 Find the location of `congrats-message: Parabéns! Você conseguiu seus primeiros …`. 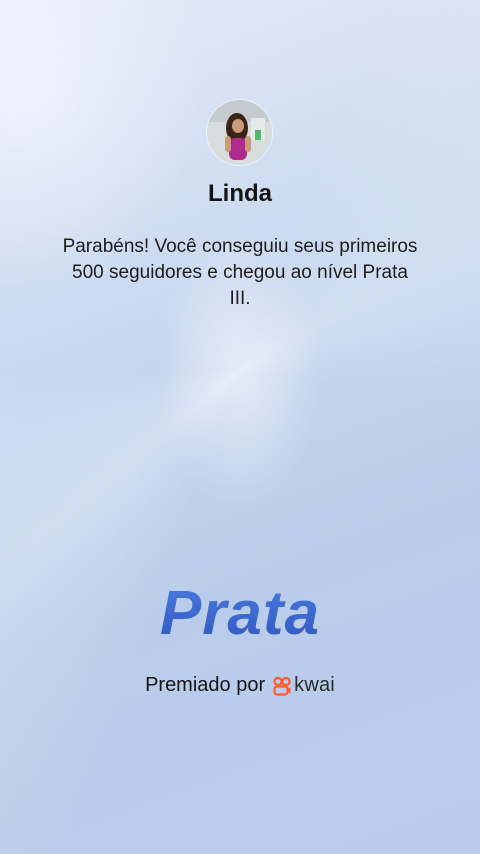

congrats-message: Parabéns! Você conseguiu seus primeiros … is located at coordinates (240, 272).